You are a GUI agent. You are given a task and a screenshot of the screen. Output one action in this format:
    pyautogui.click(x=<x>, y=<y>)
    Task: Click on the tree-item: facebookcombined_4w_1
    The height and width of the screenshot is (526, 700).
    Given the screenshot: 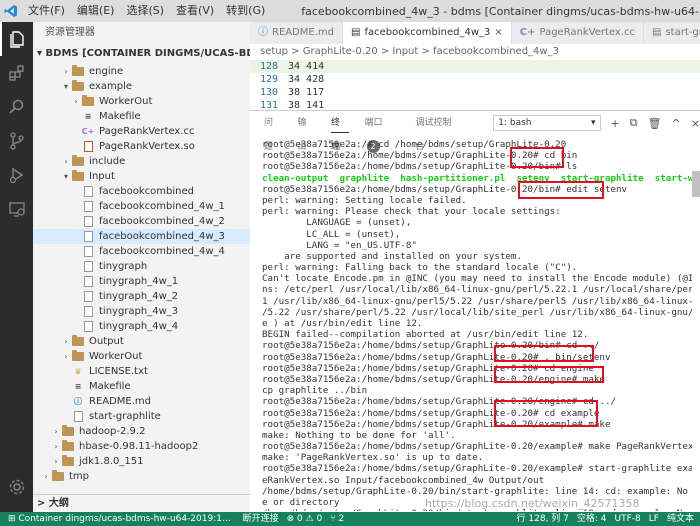 What is the action you would take?
    pyautogui.click(x=141, y=206)
    